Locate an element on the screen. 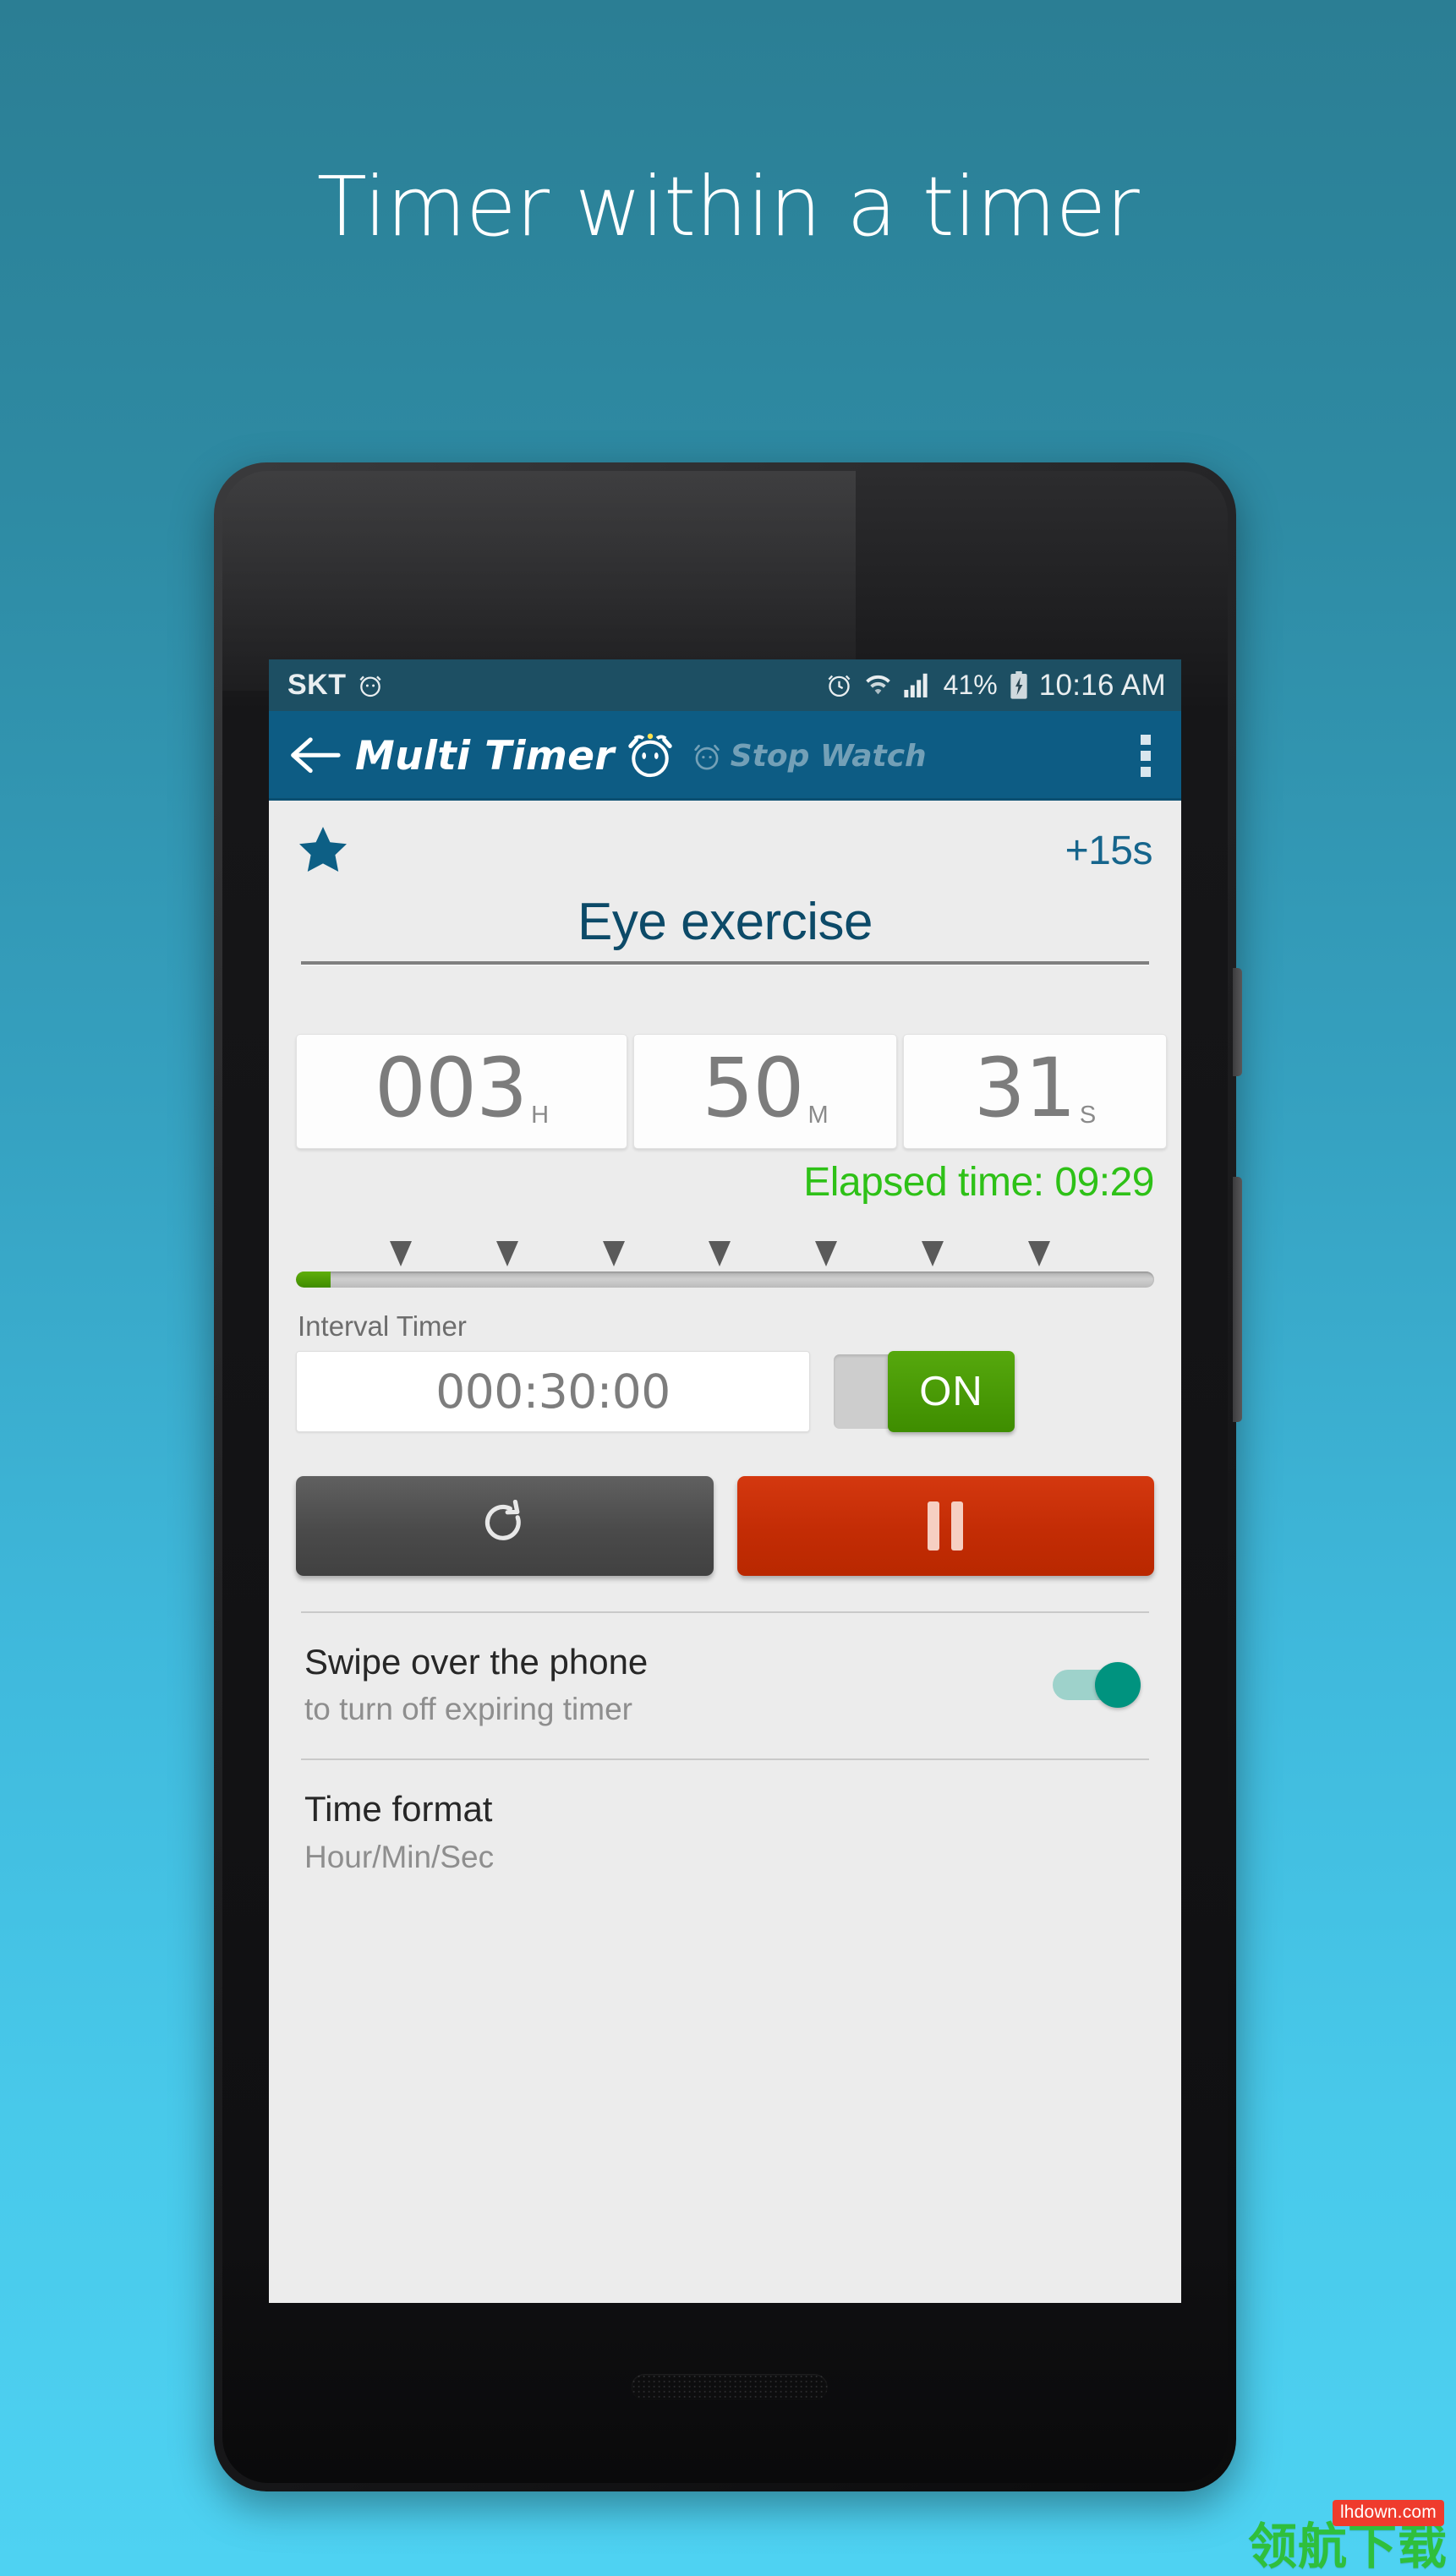 The height and width of the screenshot is (2576, 1456). star-icon is located at coordinates (323, 851).